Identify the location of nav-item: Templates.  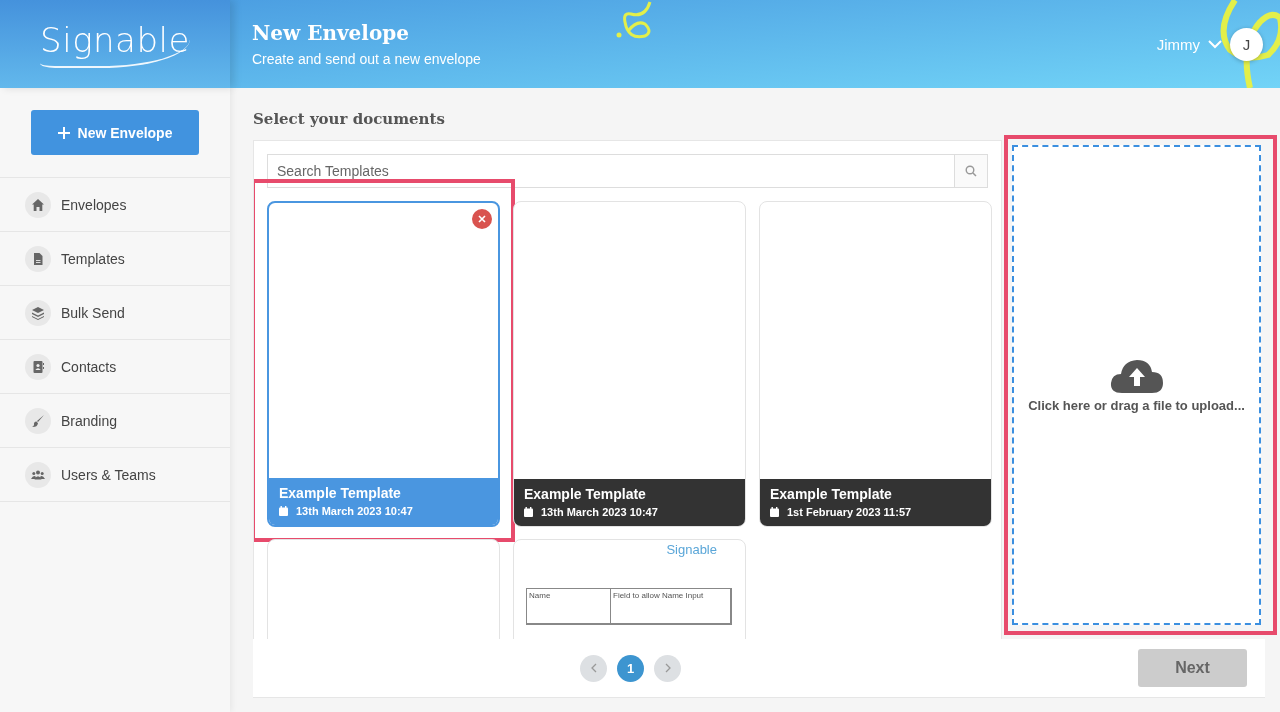
(115, 259).